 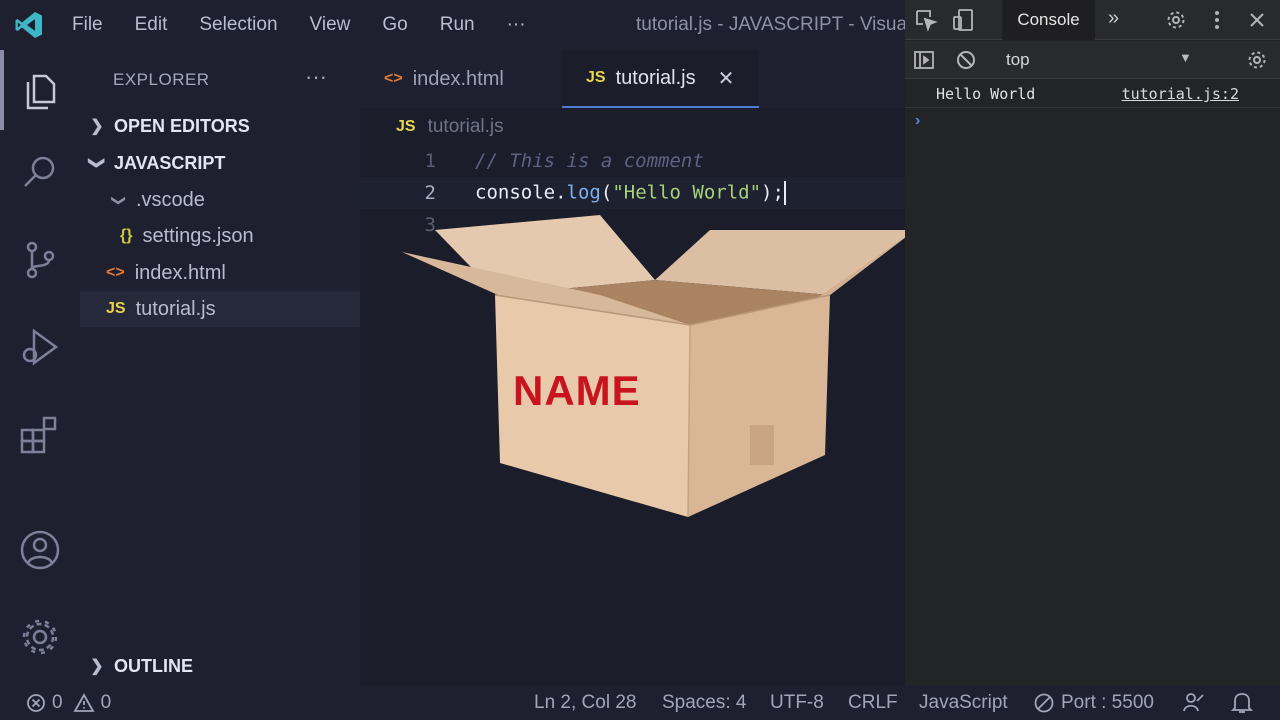 I want to click on problems-indicator: 0 0, so click(x=68, y=703).